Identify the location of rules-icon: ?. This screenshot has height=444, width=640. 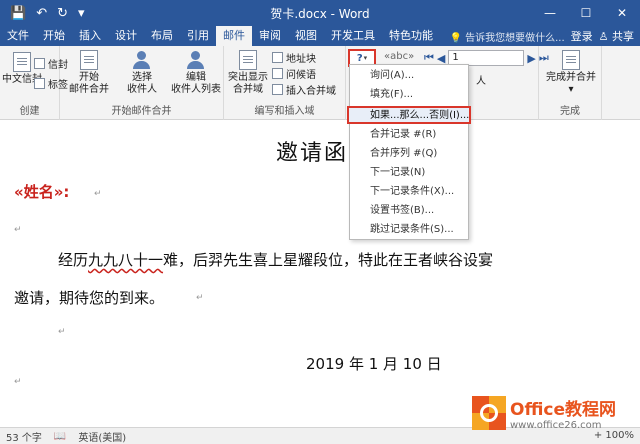
(359, 58).